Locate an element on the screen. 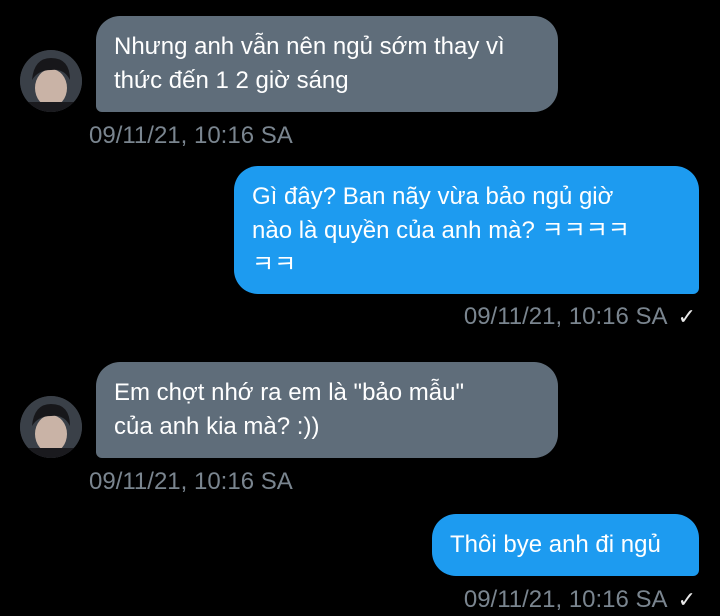 This screenshot has width=720, height=616. message-bubble-outgoing: Thôi bye anh đi ngủ is located at coordinates (565, 545).